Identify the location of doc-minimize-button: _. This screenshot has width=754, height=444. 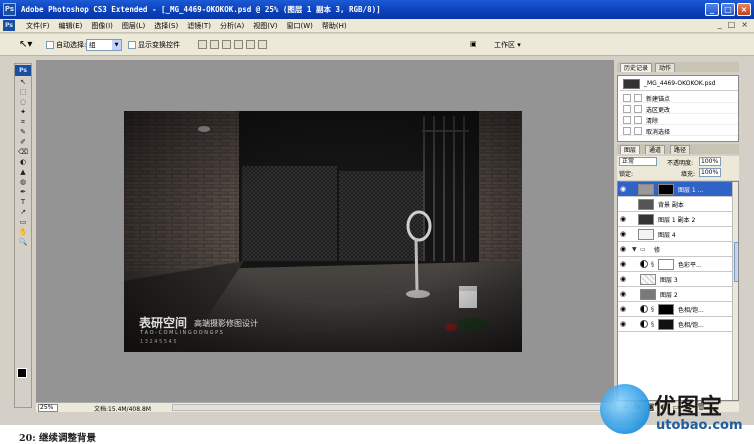
(720, 24).